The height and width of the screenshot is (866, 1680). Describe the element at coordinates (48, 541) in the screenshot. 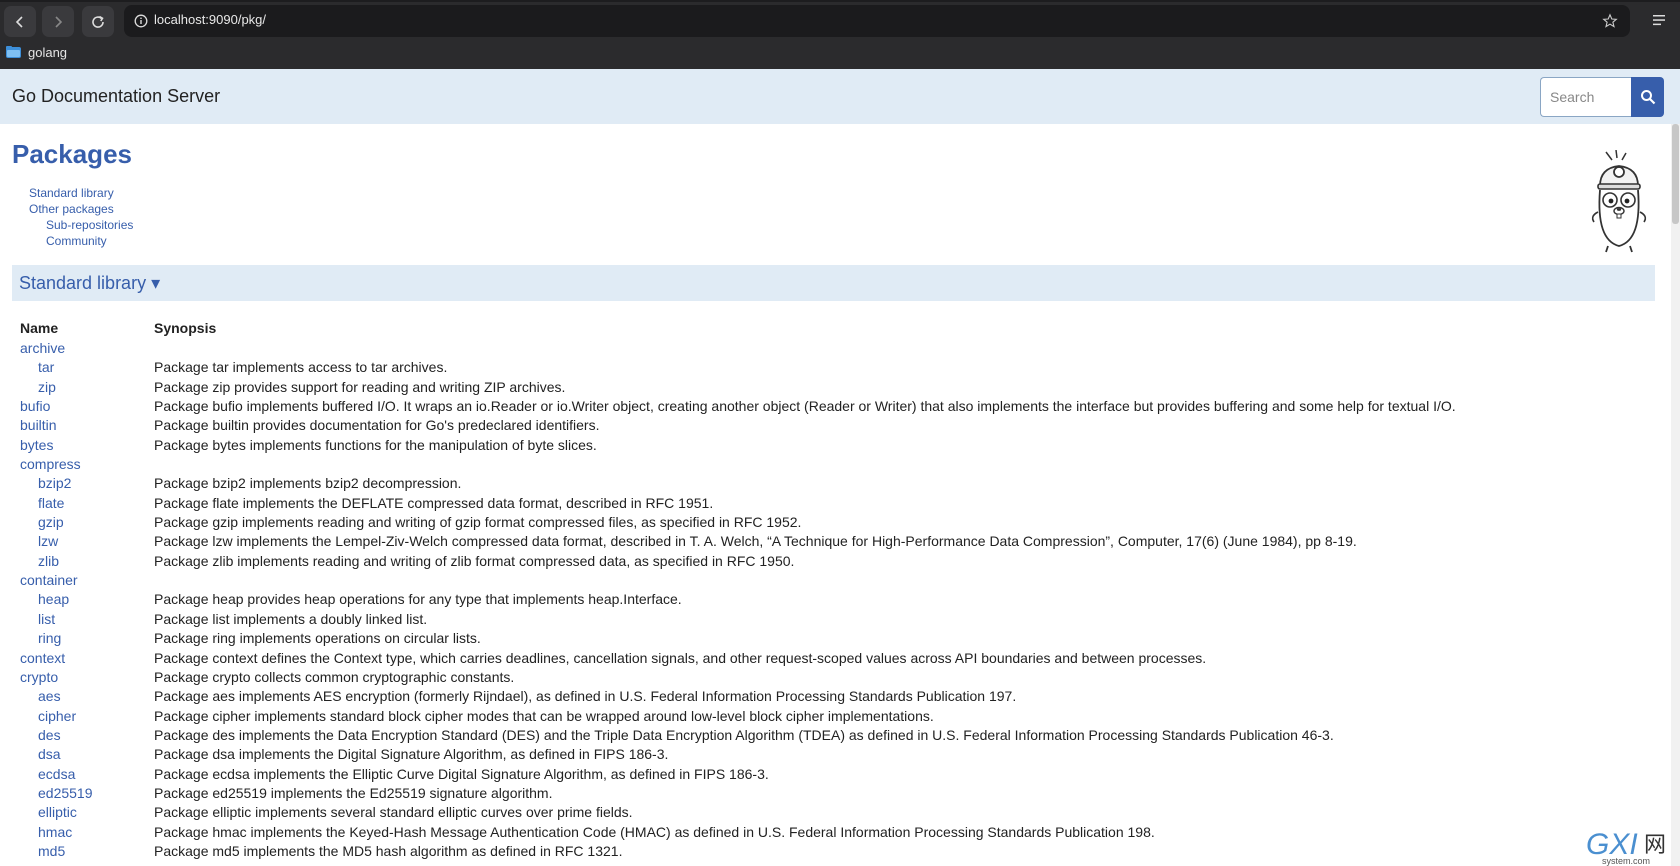

I see `package-link-lzw: lzw` at that location.